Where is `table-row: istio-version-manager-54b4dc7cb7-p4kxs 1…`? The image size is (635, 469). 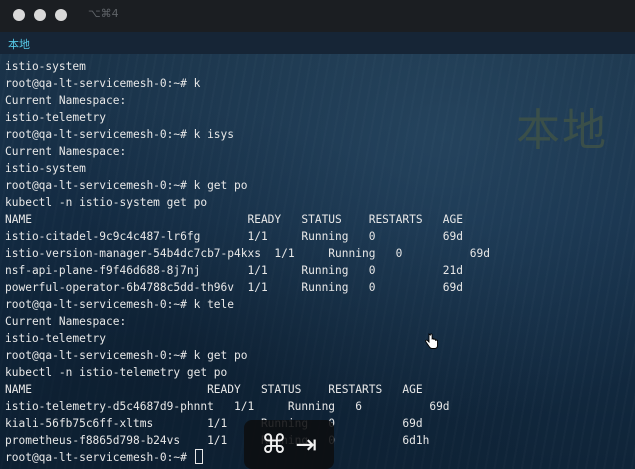 table-row: istio-version-manager-54b4dc7cb7-p4kxs 1… is located at coordinates (247, 253).